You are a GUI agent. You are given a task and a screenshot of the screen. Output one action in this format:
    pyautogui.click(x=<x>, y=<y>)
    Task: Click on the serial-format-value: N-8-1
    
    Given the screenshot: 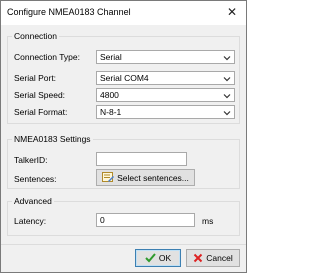 What is the action you would take?
    pyautogui.click(x=111, y=112)
    